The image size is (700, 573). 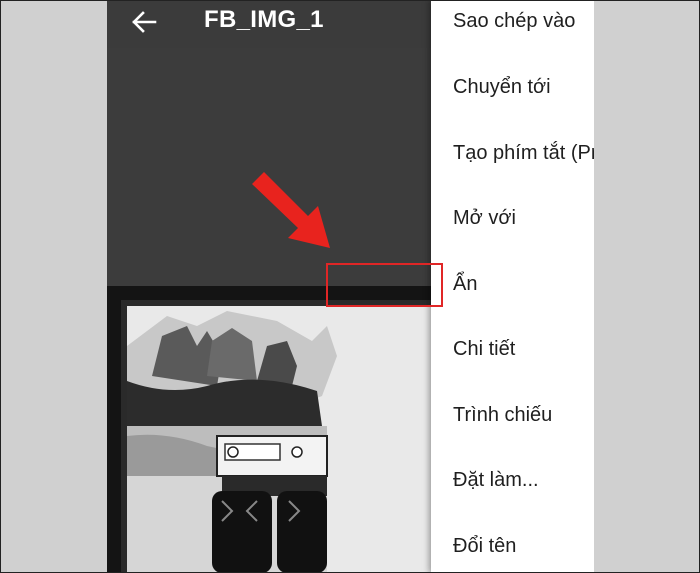 What do you see at coordinates (512, 153) in the screenshot?
I see `menu-item-create-shortcut: Tạo phím tắt (Pro)` at bounding box center [512, 153].